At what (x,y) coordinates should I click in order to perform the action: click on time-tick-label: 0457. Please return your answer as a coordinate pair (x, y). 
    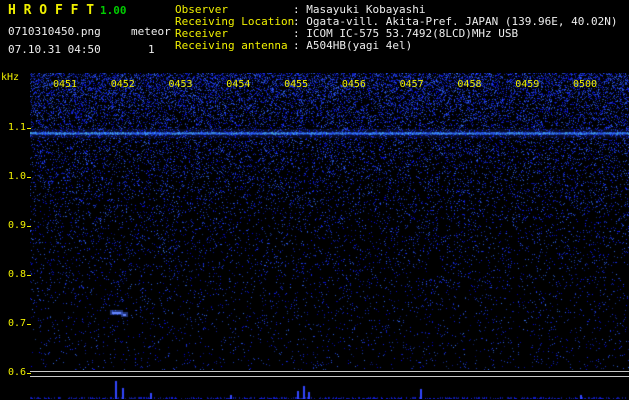
    Looking at the image, I should click on (411, 84).